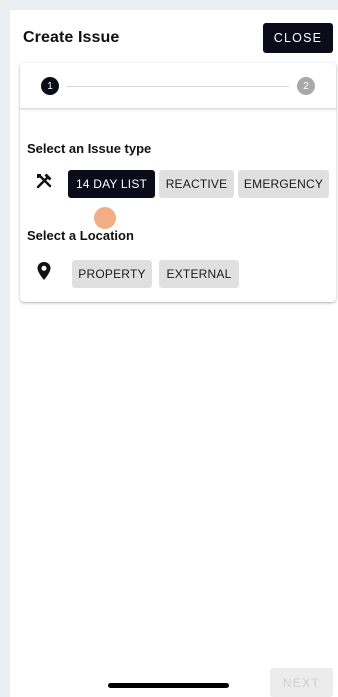  What do you see at coordinates (298, 38) in the screenshot?
I see `close-button: CLOSE` at bounding box center [298, 38].